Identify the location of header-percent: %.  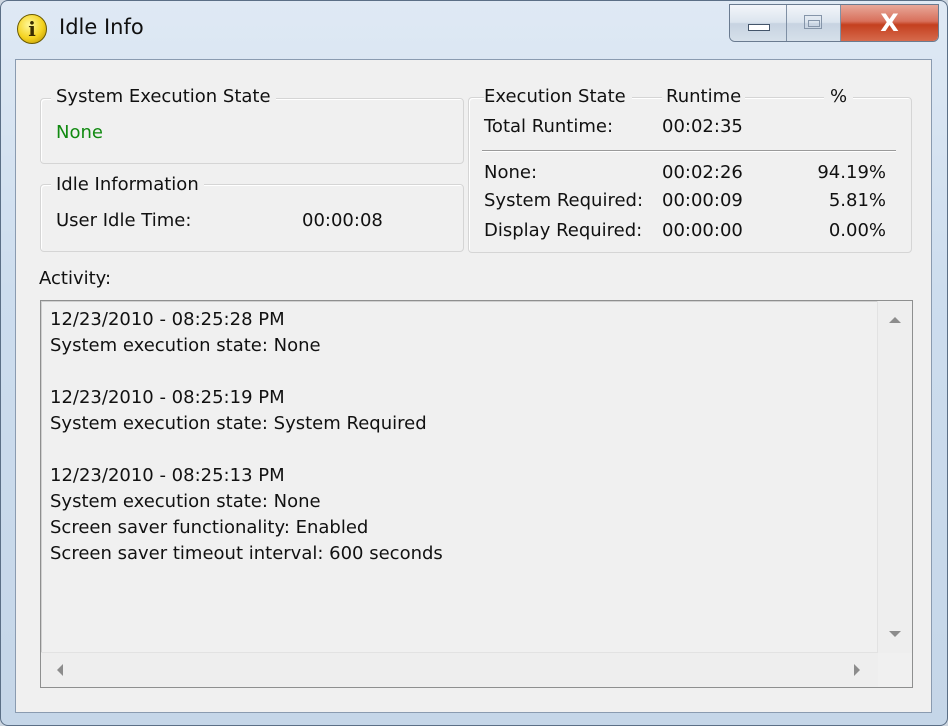
(839, 96).